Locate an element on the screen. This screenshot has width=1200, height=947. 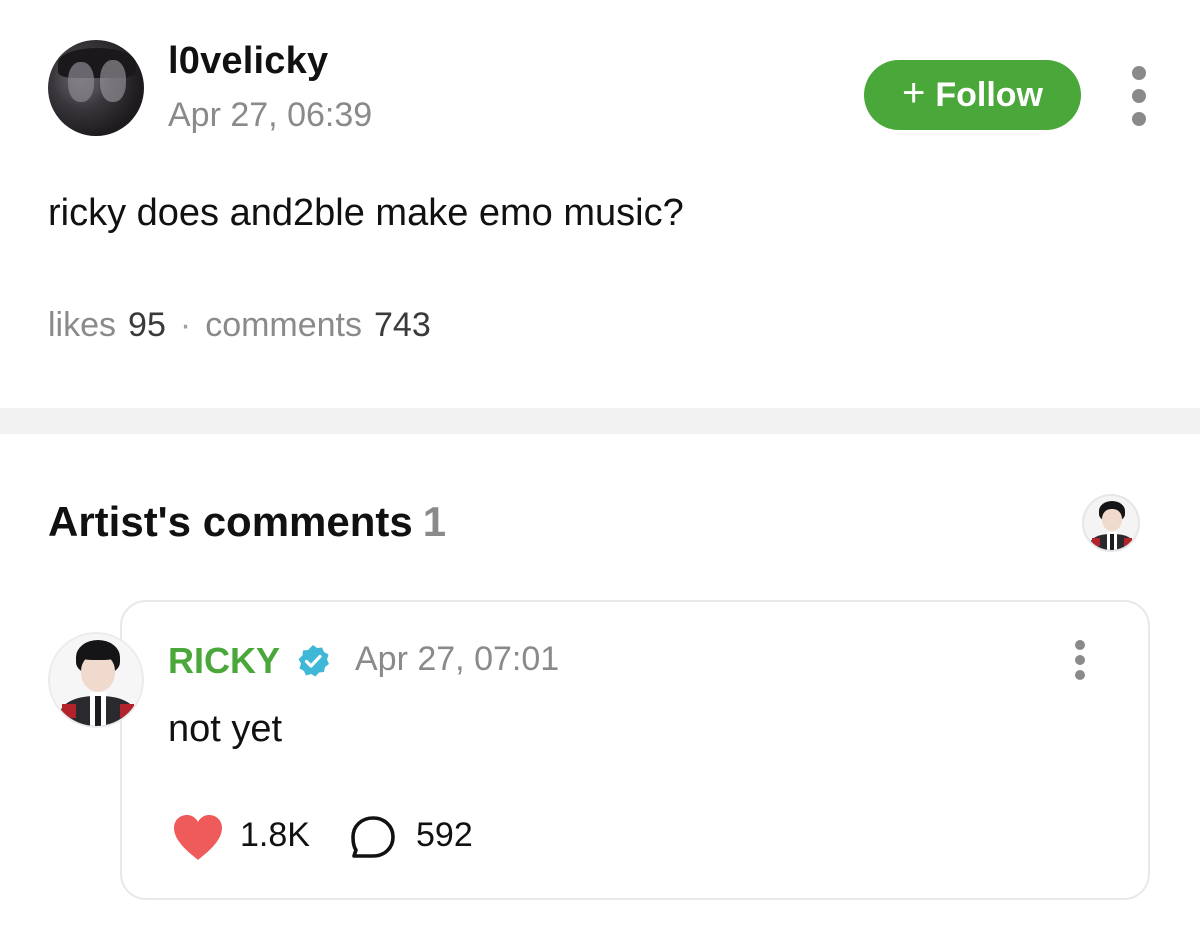
artist-mini-avatar is located at coordinates (1111, 523).